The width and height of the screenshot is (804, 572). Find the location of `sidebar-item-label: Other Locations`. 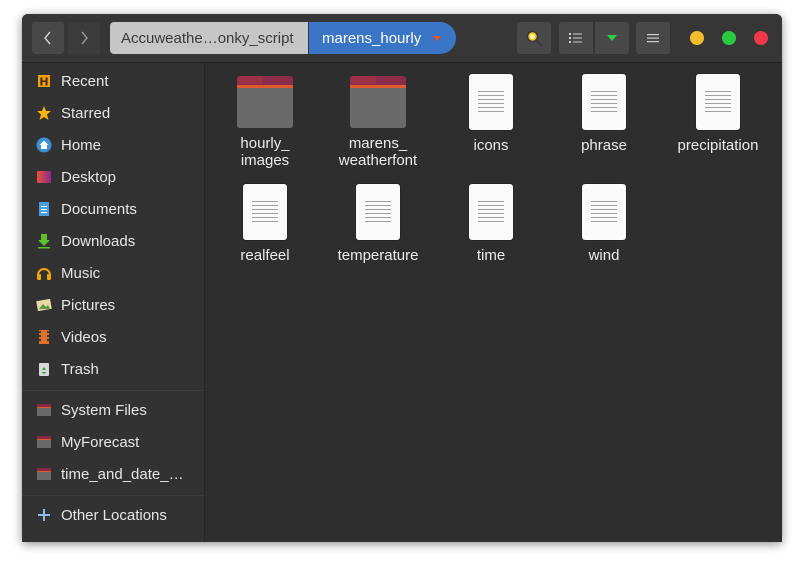

sidebar-item-label: Other Locations is located at coordinates (114, 515).